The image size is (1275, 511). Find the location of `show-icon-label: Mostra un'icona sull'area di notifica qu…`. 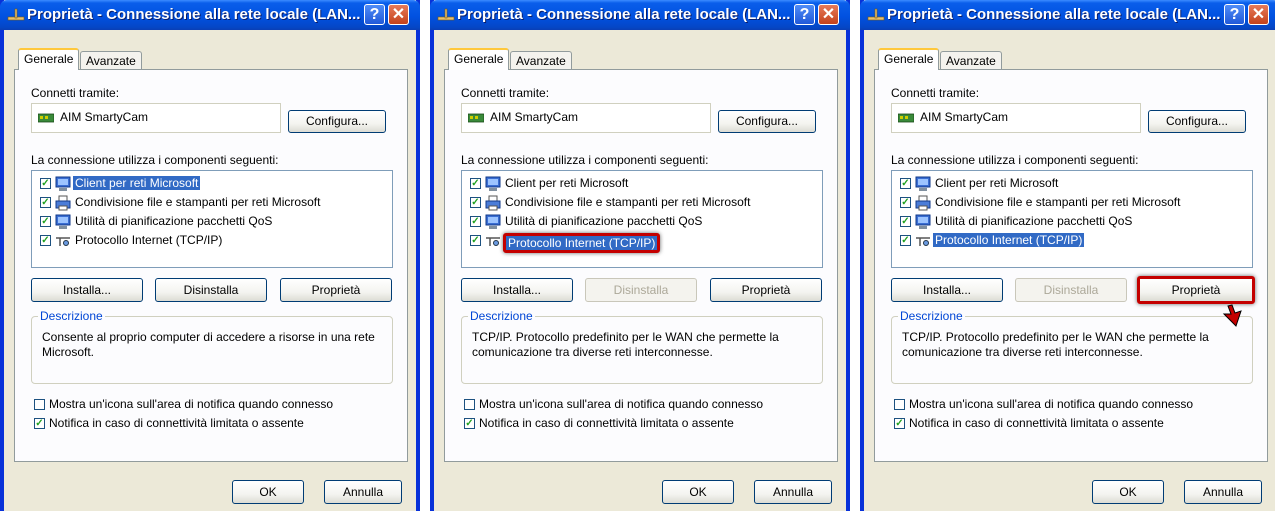

show-icon-label: Mostra un'icona sull'area di notifica qu… is located at coordinates (191, 404).